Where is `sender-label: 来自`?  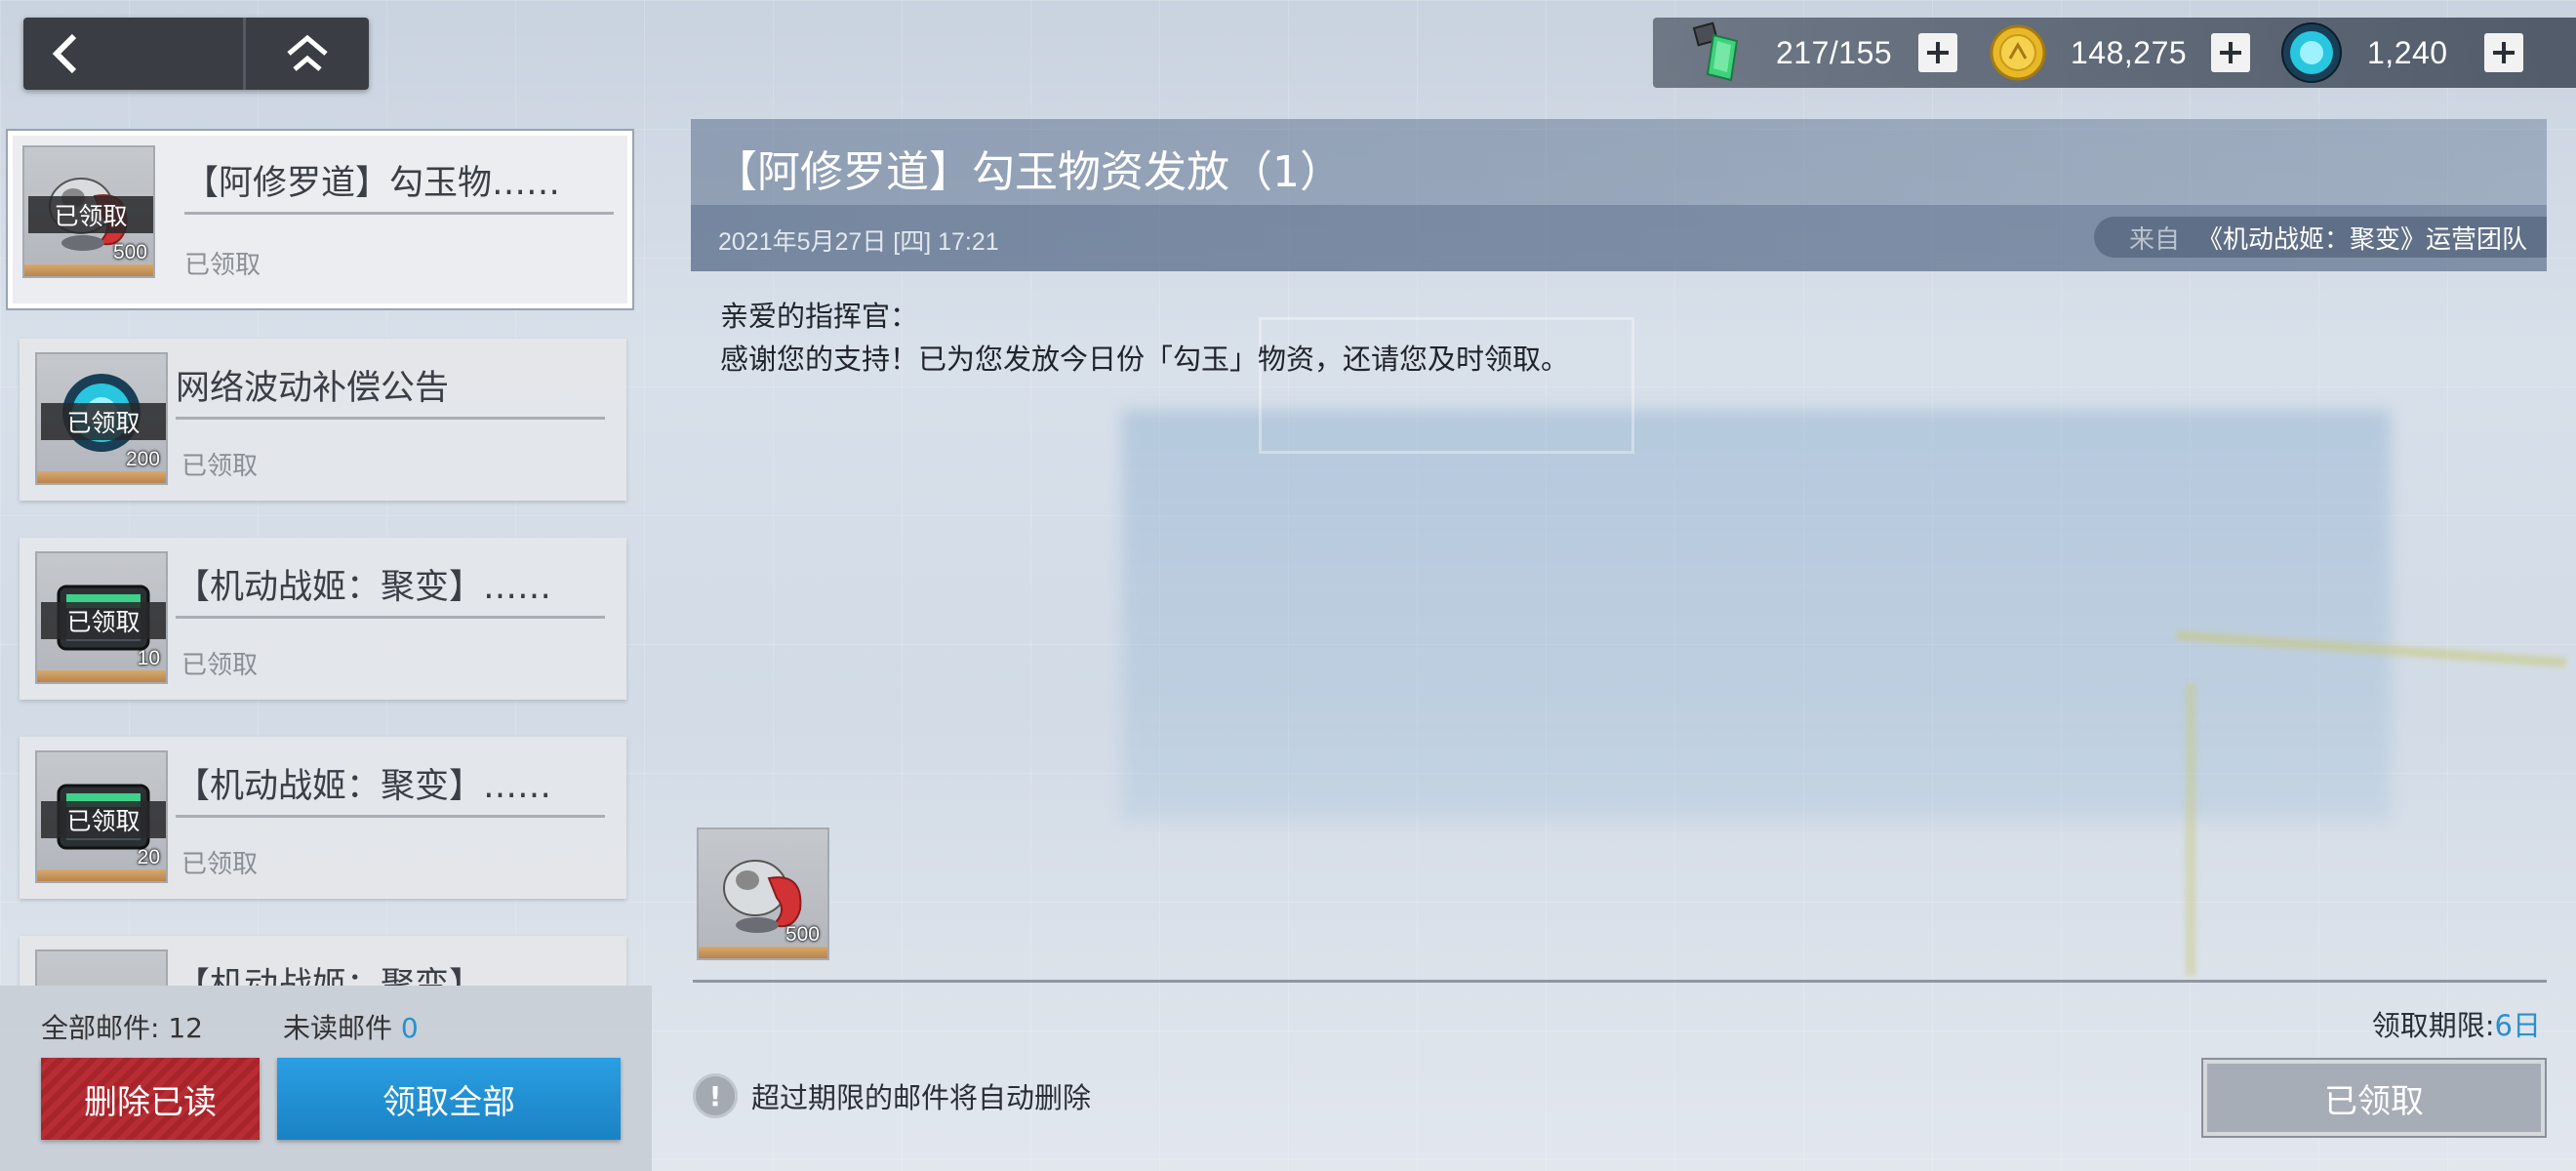
sender-label: 来自 is located at coordinates (2154, 239).